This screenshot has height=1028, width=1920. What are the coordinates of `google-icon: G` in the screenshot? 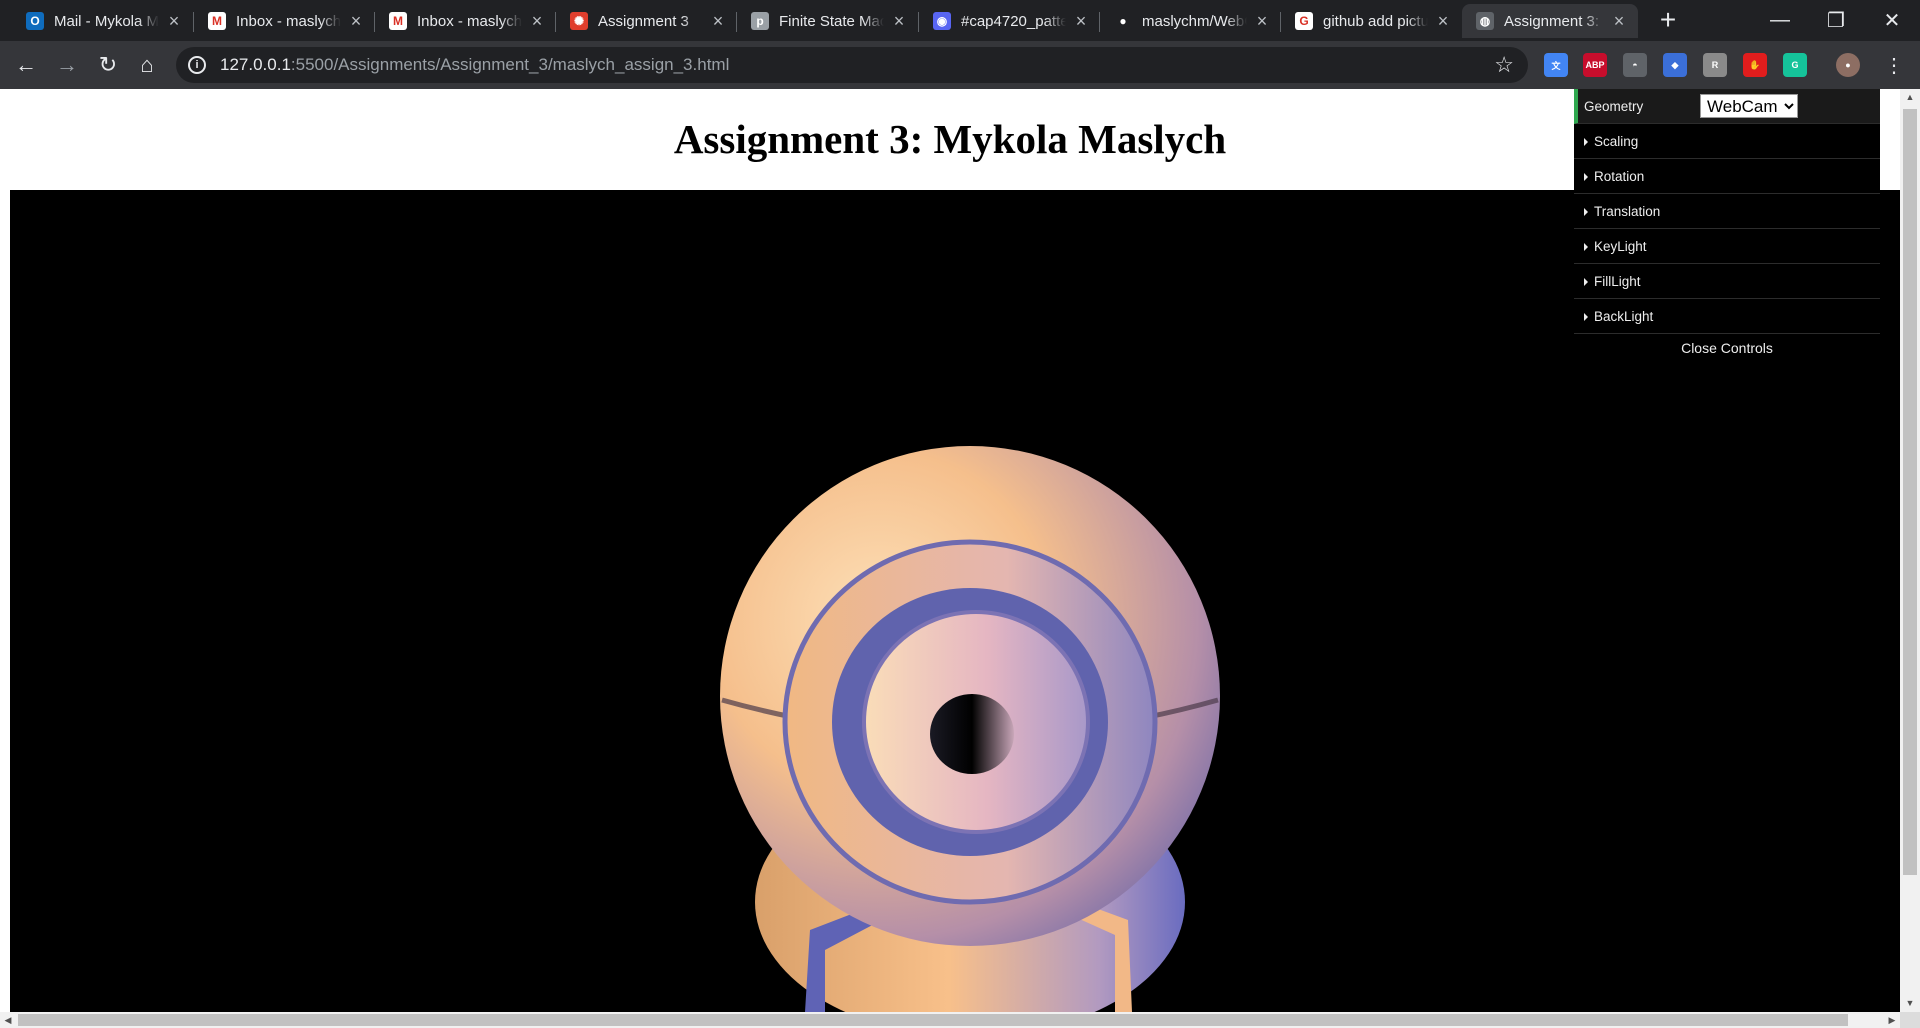 It's located at (1304, 21).